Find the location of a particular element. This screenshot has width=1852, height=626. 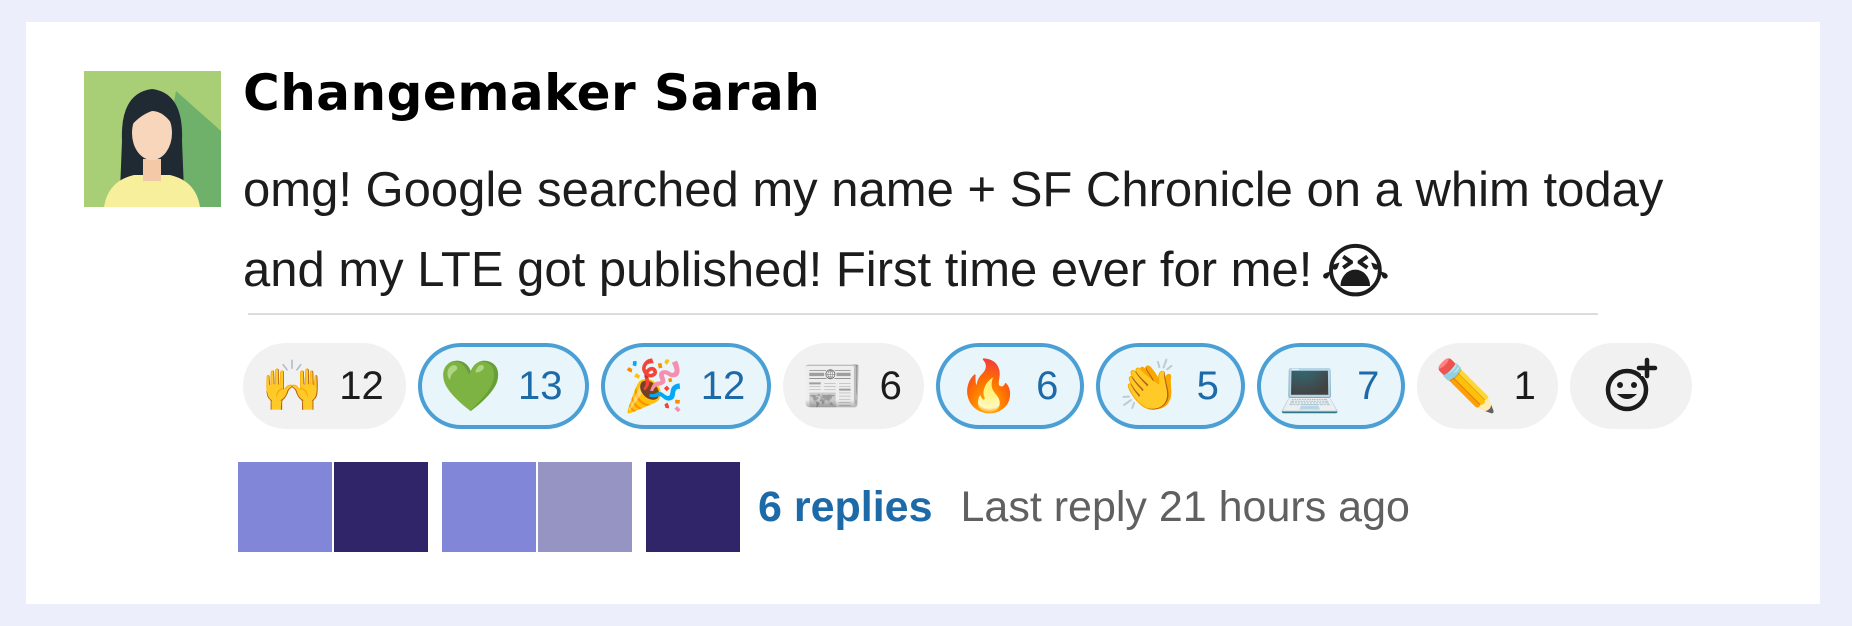

reaction-newspaper: 📰 6 is located at coordinates (853, 386).